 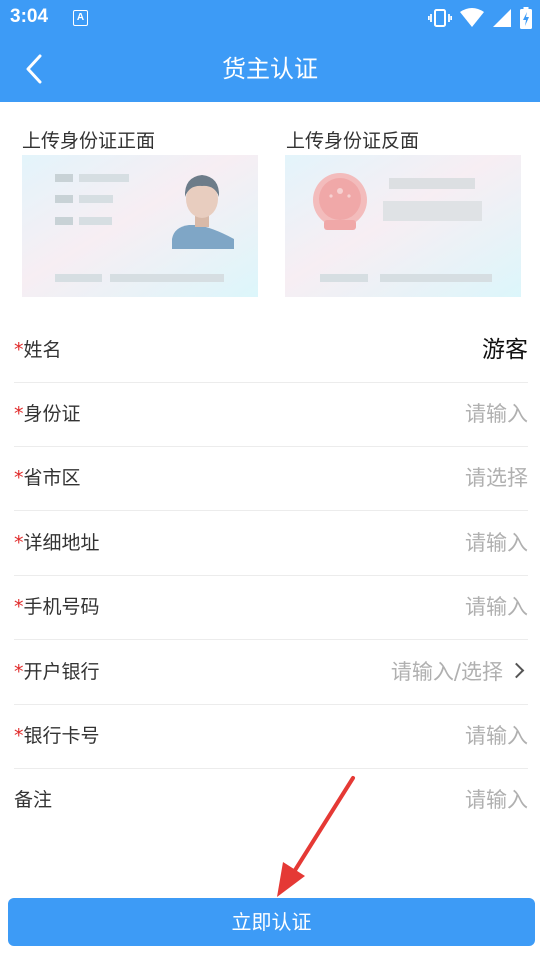 I want to click on chevron-left-icon, so click(x=34, y=69).